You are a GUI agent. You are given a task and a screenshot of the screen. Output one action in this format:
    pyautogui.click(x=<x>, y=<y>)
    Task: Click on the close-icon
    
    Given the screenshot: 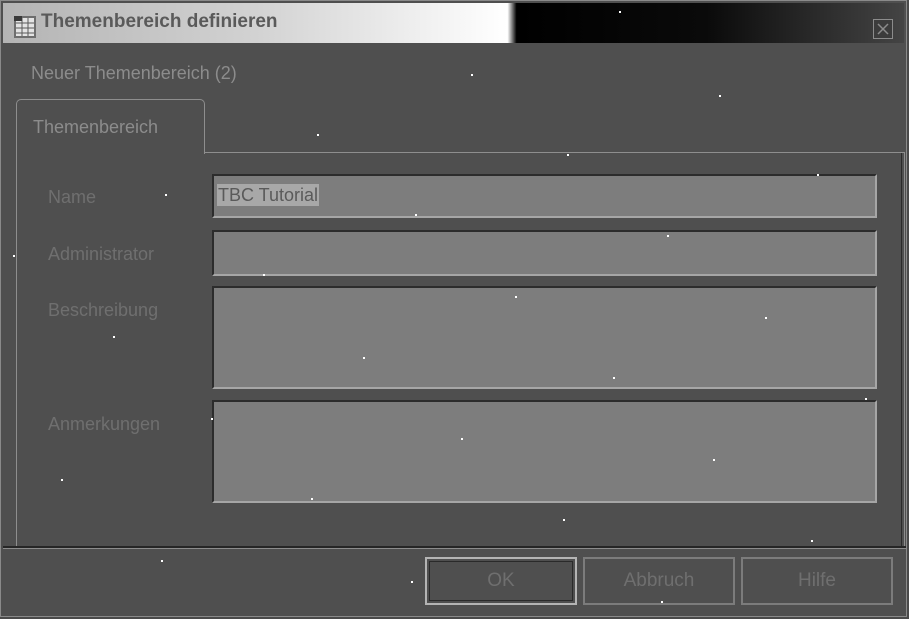 What is the action you would take?
    pyautogui.click(x=883, y=29)
    